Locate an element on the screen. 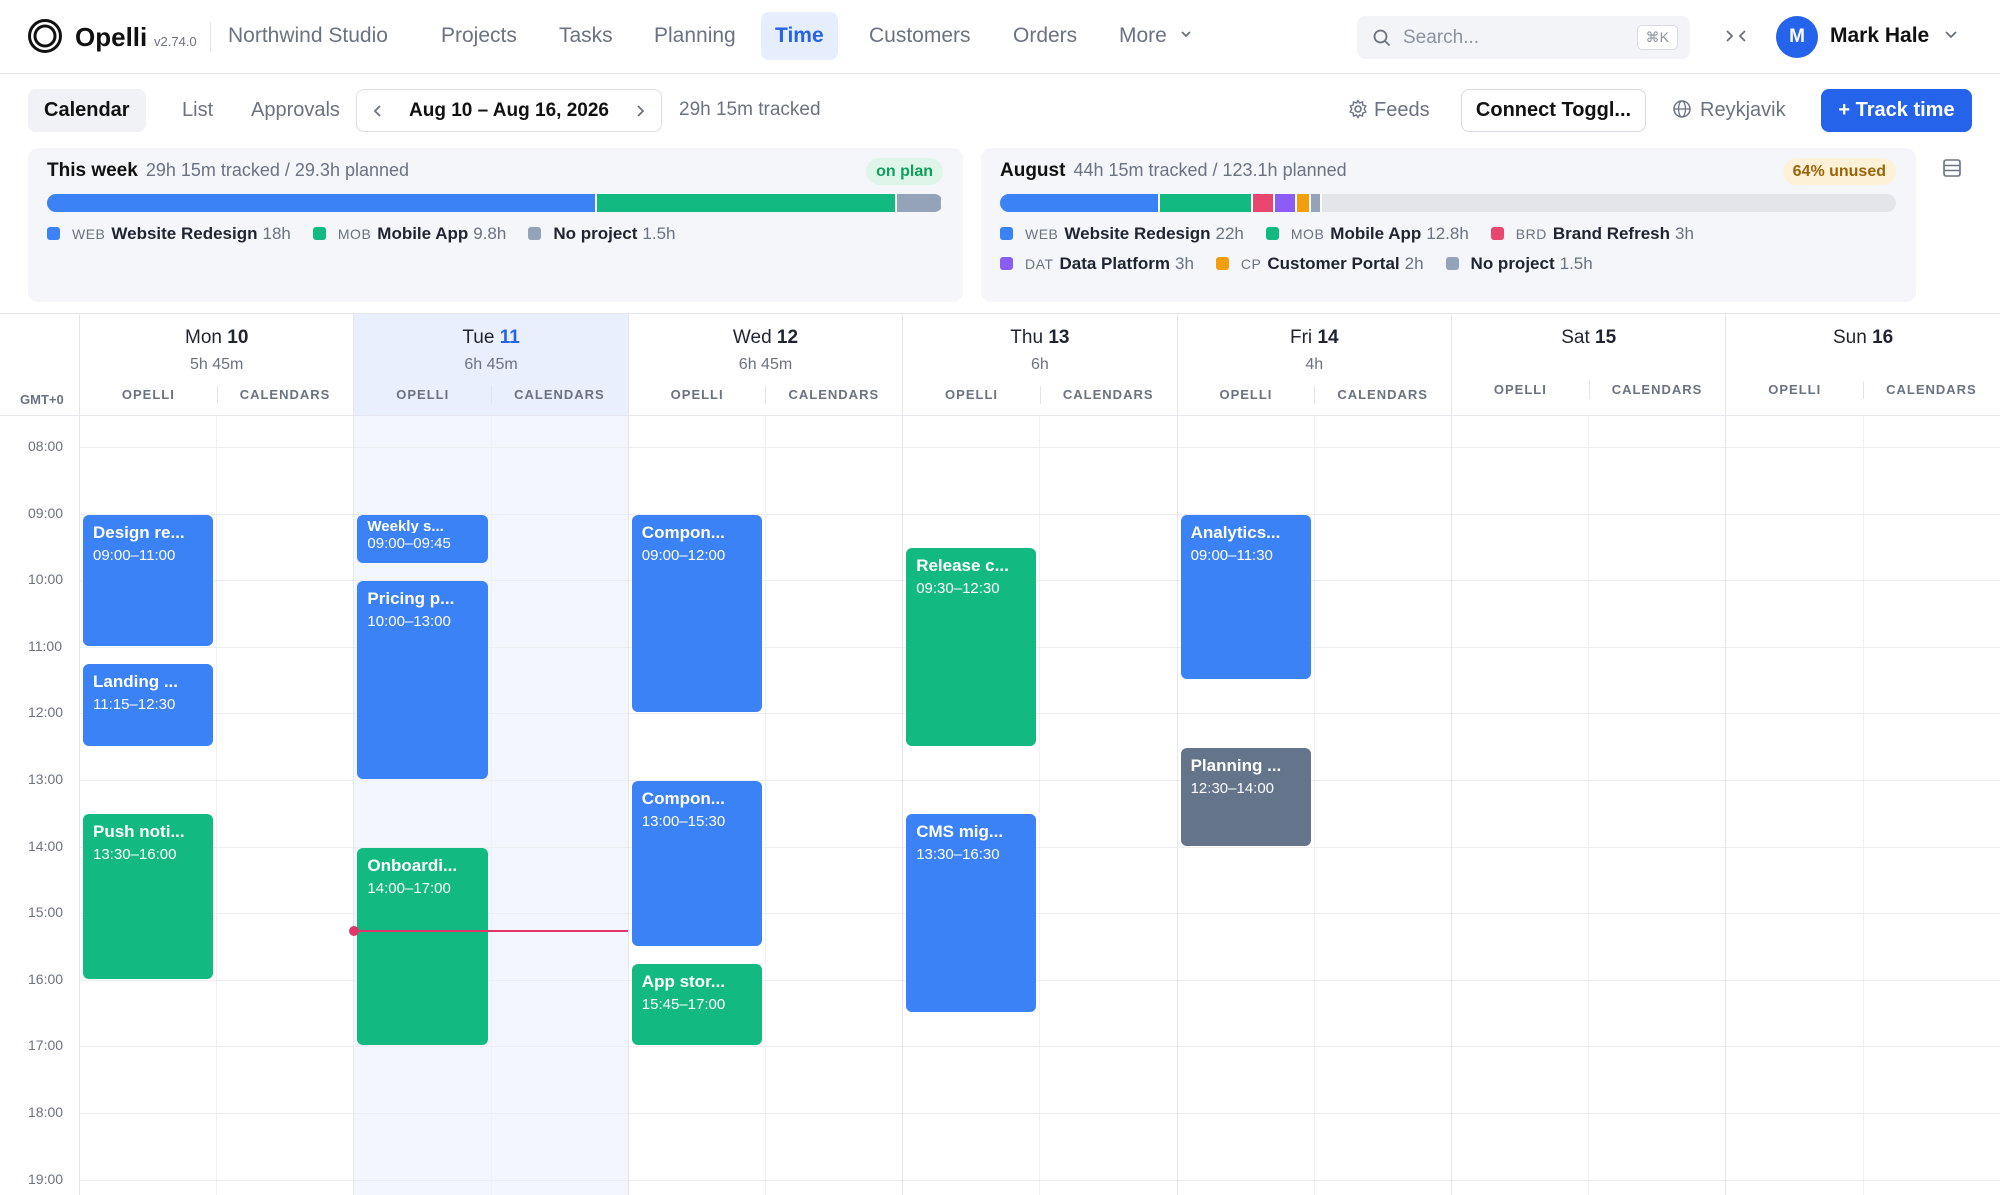  hour-label: 08:00 is located at coordinates (46, 446).